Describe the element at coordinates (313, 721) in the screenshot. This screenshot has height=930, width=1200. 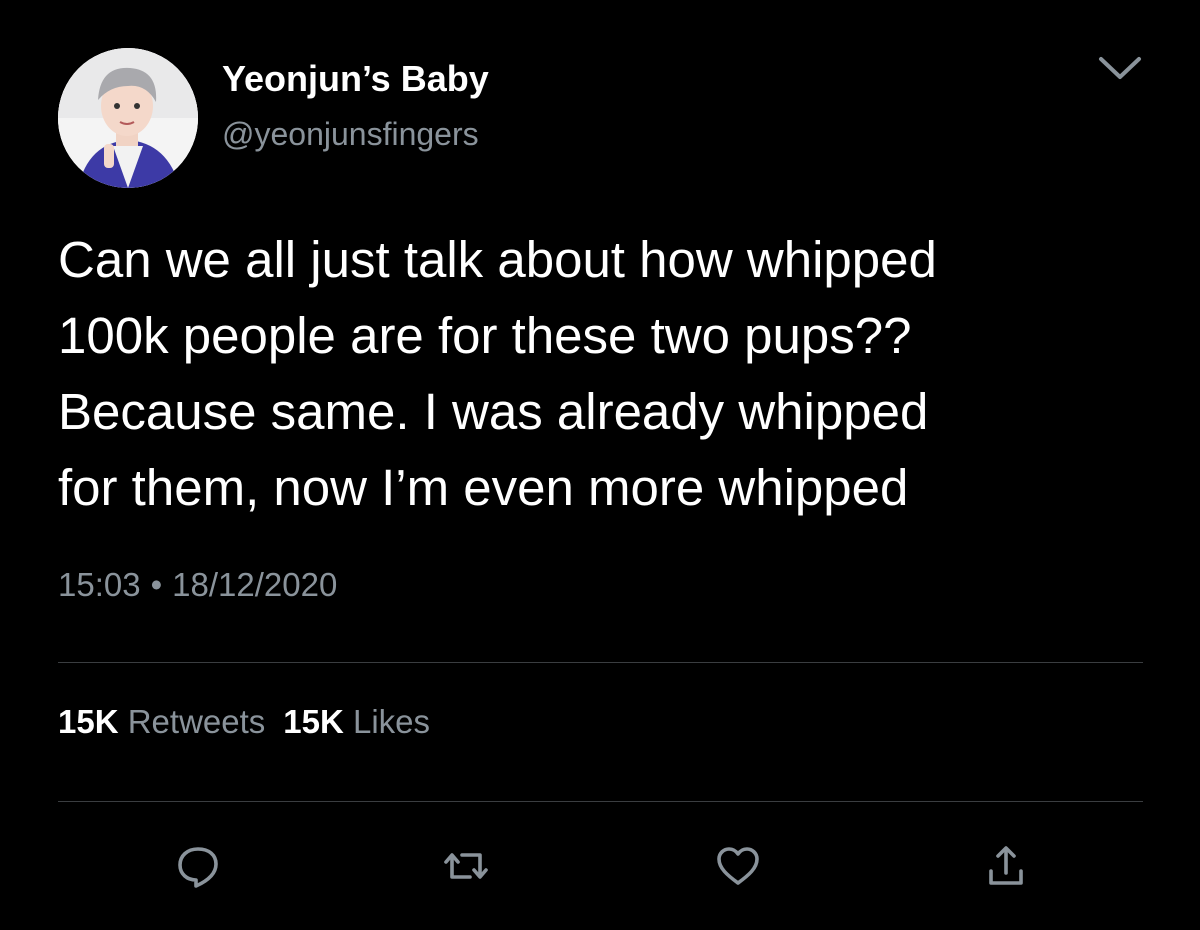
I see `likes-count: 15K` at that location.